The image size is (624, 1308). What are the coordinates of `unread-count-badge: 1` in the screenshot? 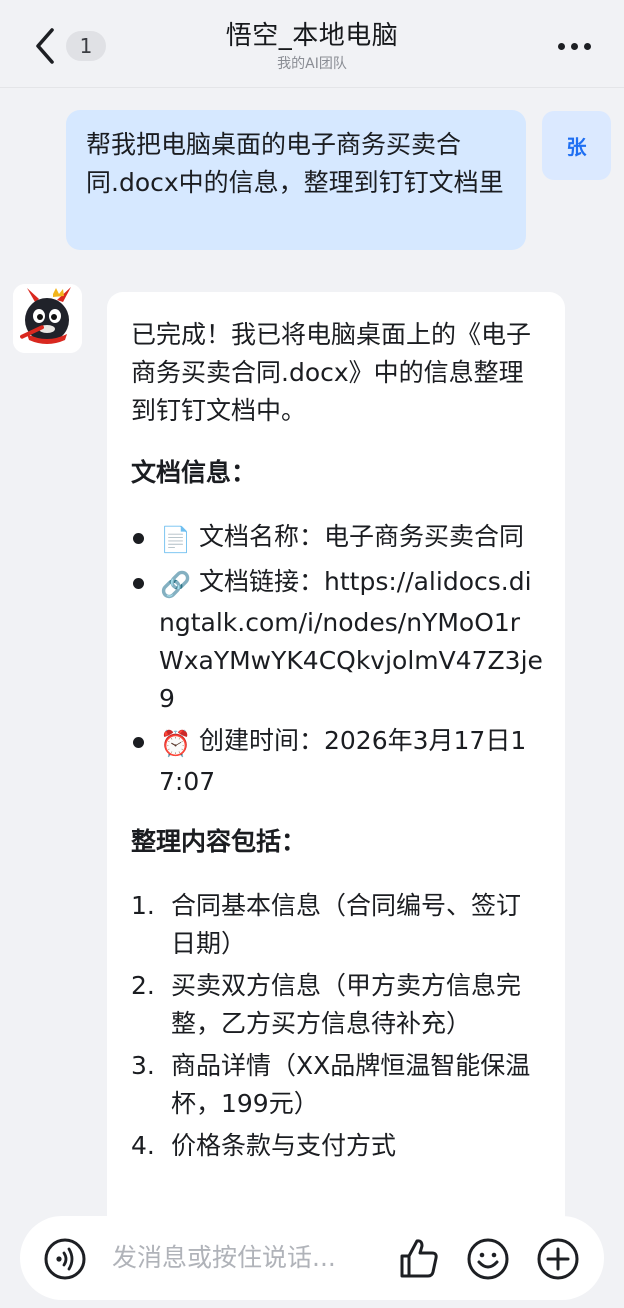 It's located at (86, 46).